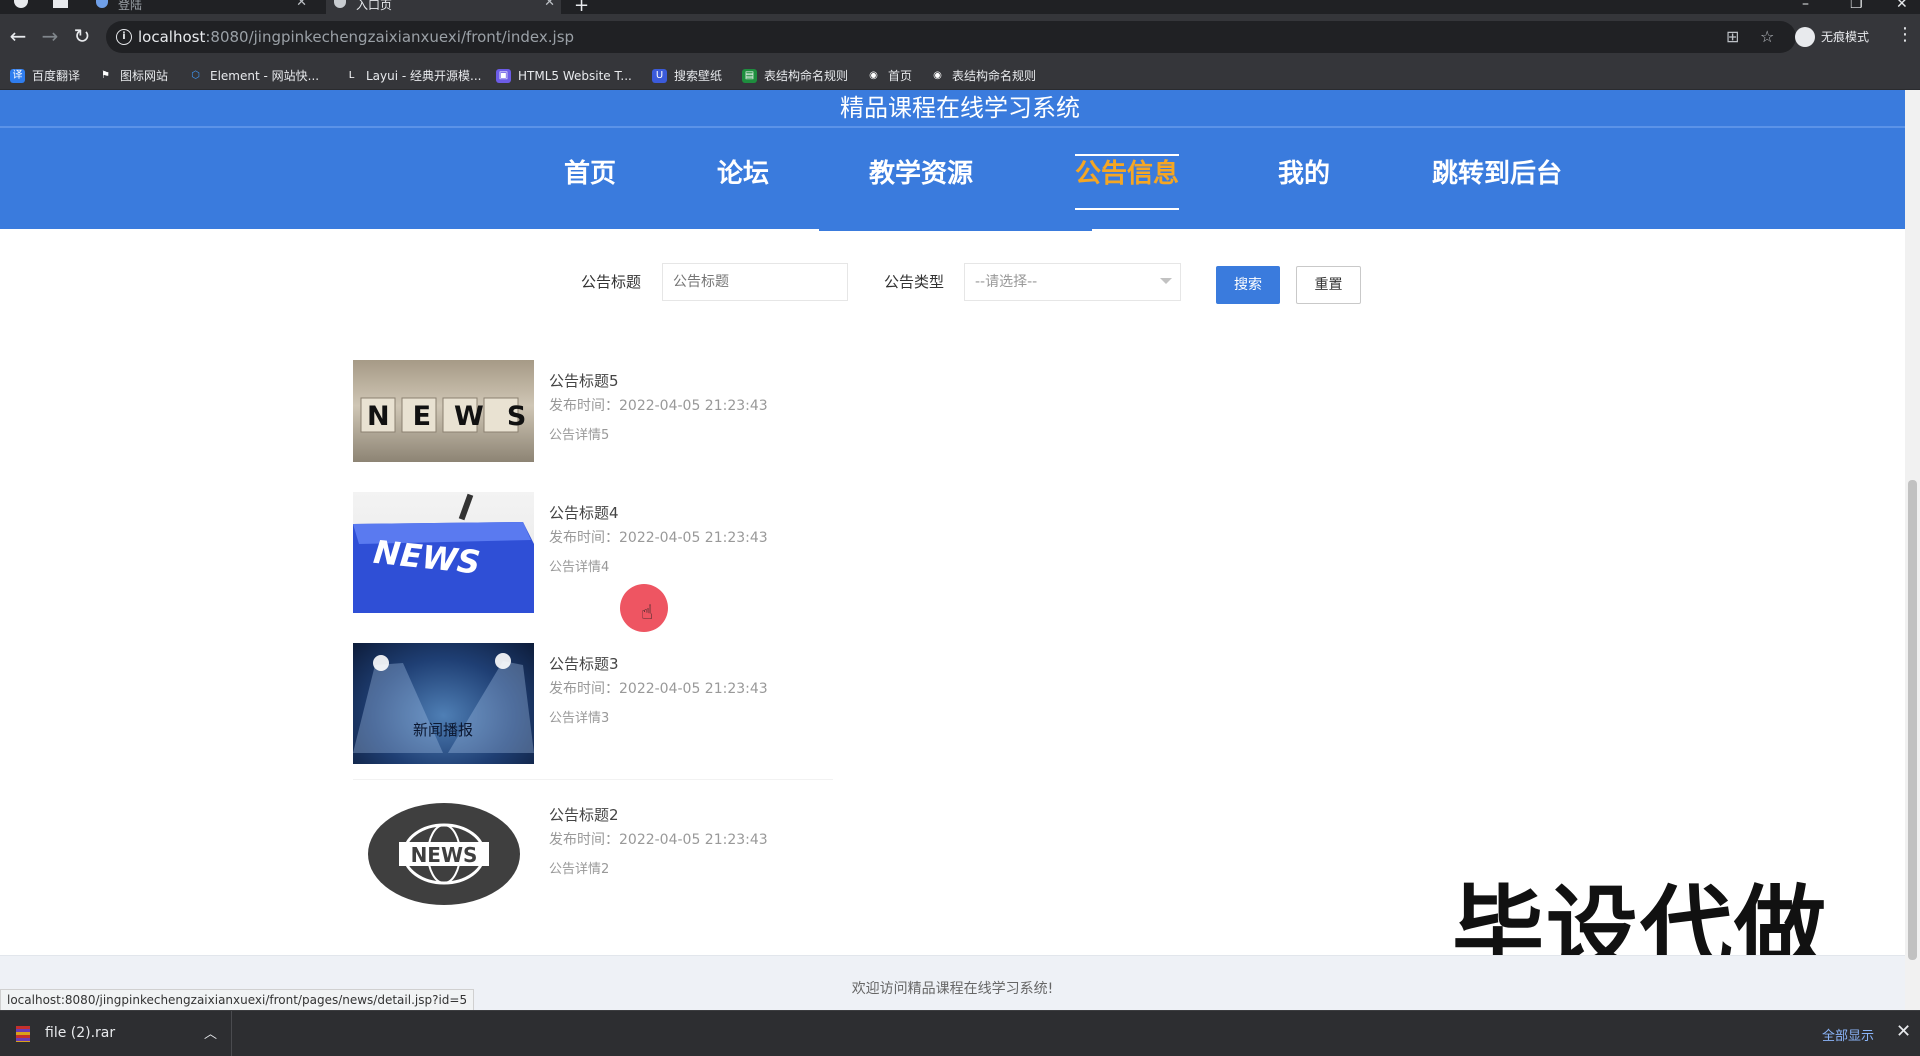 The width and height of the screenshot is (1920, 1056). Describe the element at coordinates (659, 76) in the screenshot. I see `wallpaper-icon: U` at that location.